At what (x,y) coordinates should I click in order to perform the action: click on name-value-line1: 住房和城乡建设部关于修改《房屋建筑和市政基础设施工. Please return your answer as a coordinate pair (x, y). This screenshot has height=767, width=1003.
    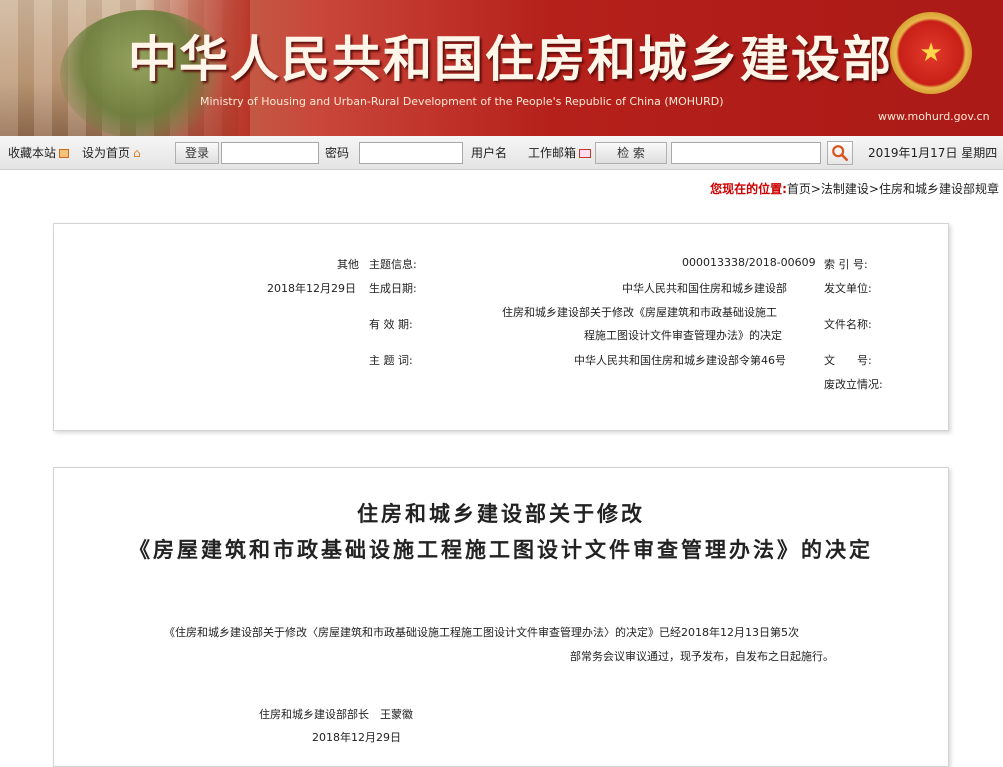
    Looking at the image, I should click on (639, 312).